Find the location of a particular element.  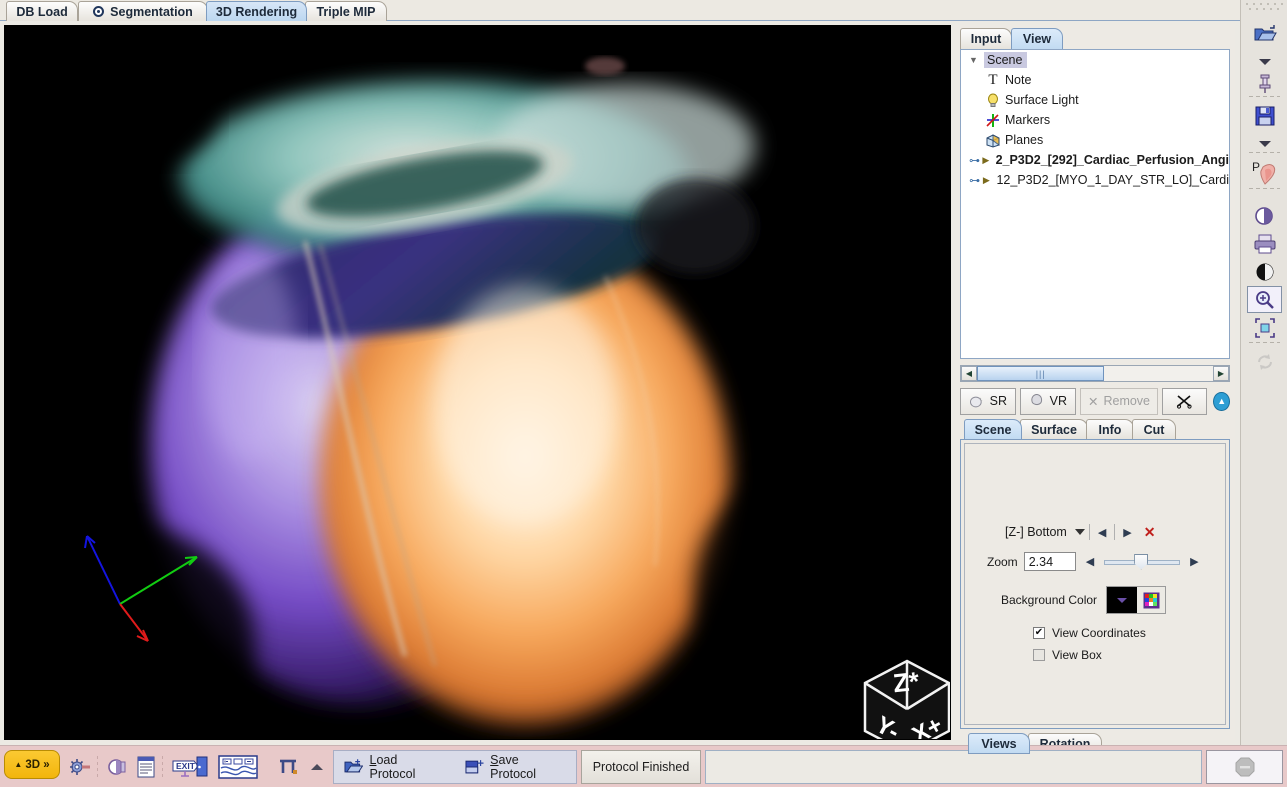

scissors-icon is located at coordinates (1184, 401).